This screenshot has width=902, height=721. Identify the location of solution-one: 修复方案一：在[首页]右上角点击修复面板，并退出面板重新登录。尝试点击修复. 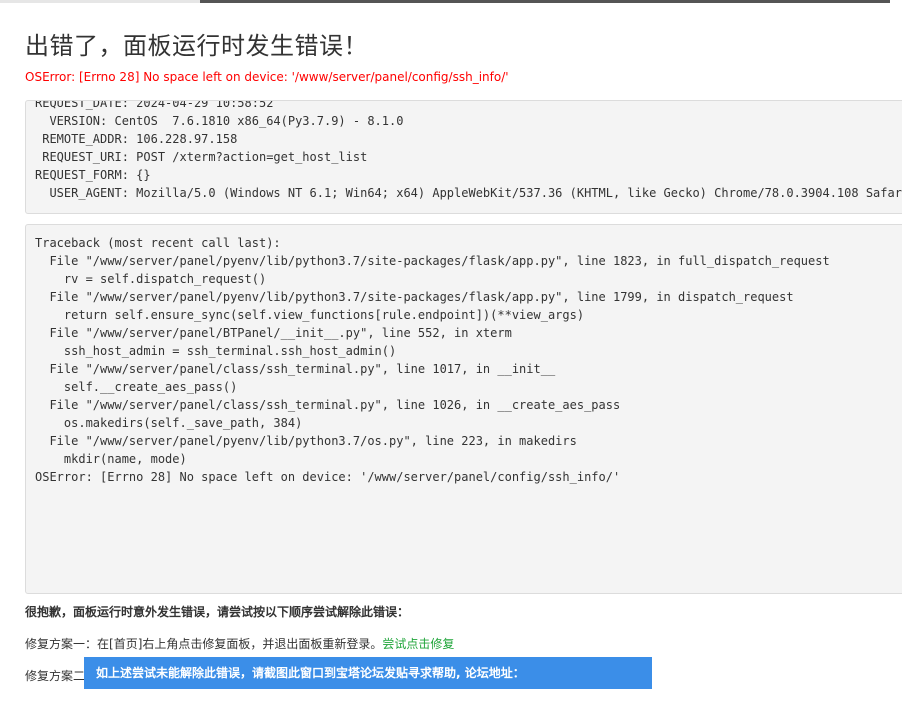
(239, 643).